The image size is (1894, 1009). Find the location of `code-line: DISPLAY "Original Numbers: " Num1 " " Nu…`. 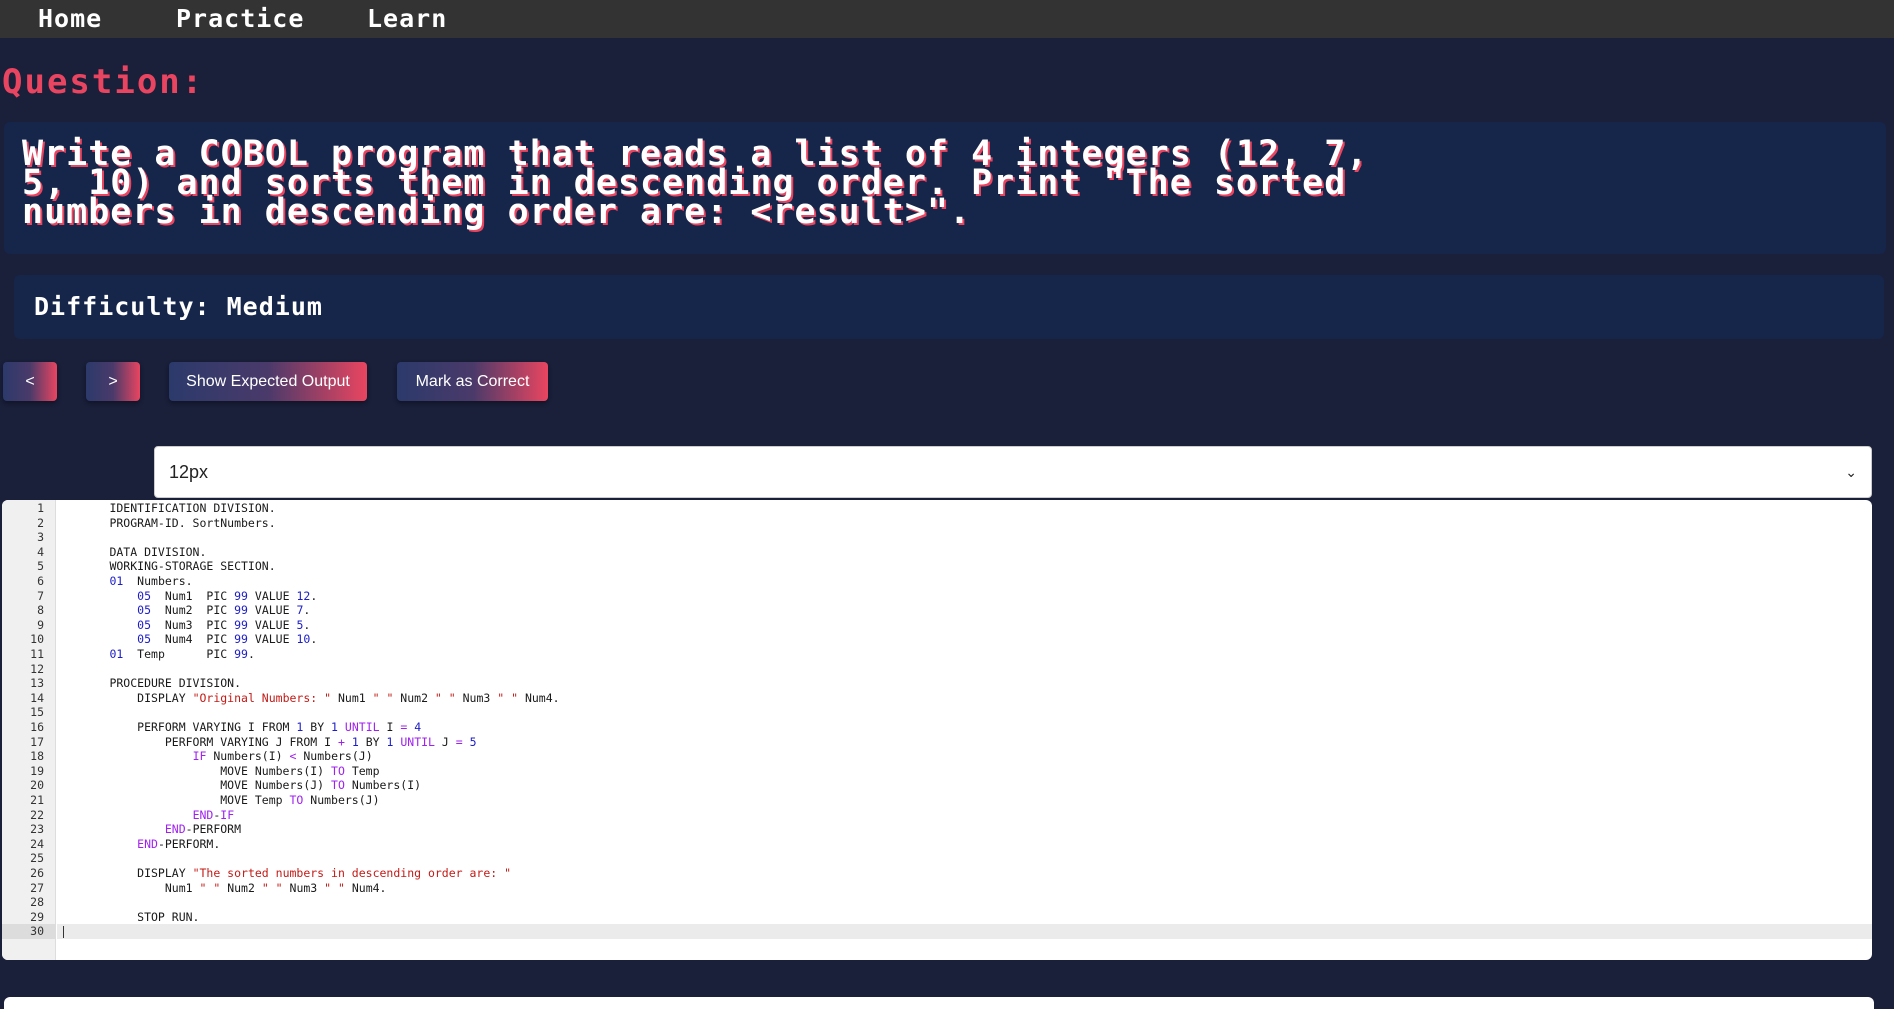

code-line: DISPLAY "Original Numbers: " Num1 " " Nu… is located at coordinates (964, 698).